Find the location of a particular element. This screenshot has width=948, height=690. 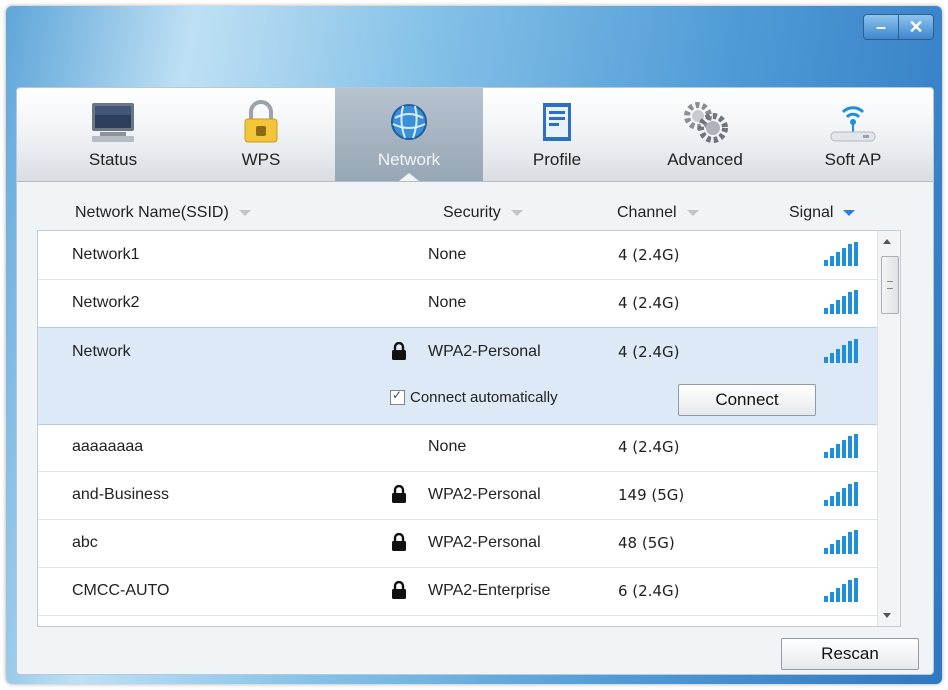

network-row: Network1 None 4 (2.4G) is located at coordinates (466, 255).